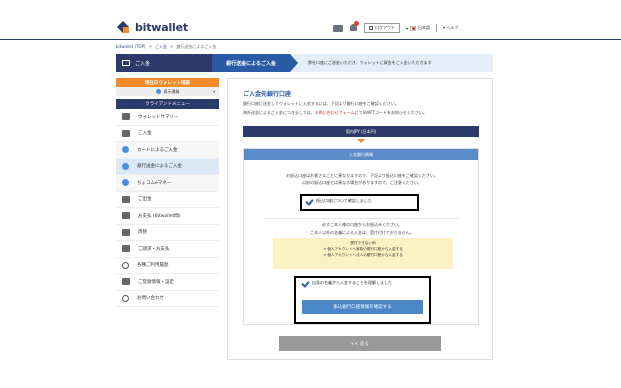 The width and height of the screenshot is (621, 388). I want to click on sidebar-item-invoice: ご請求・お支払, so click(167, 249).